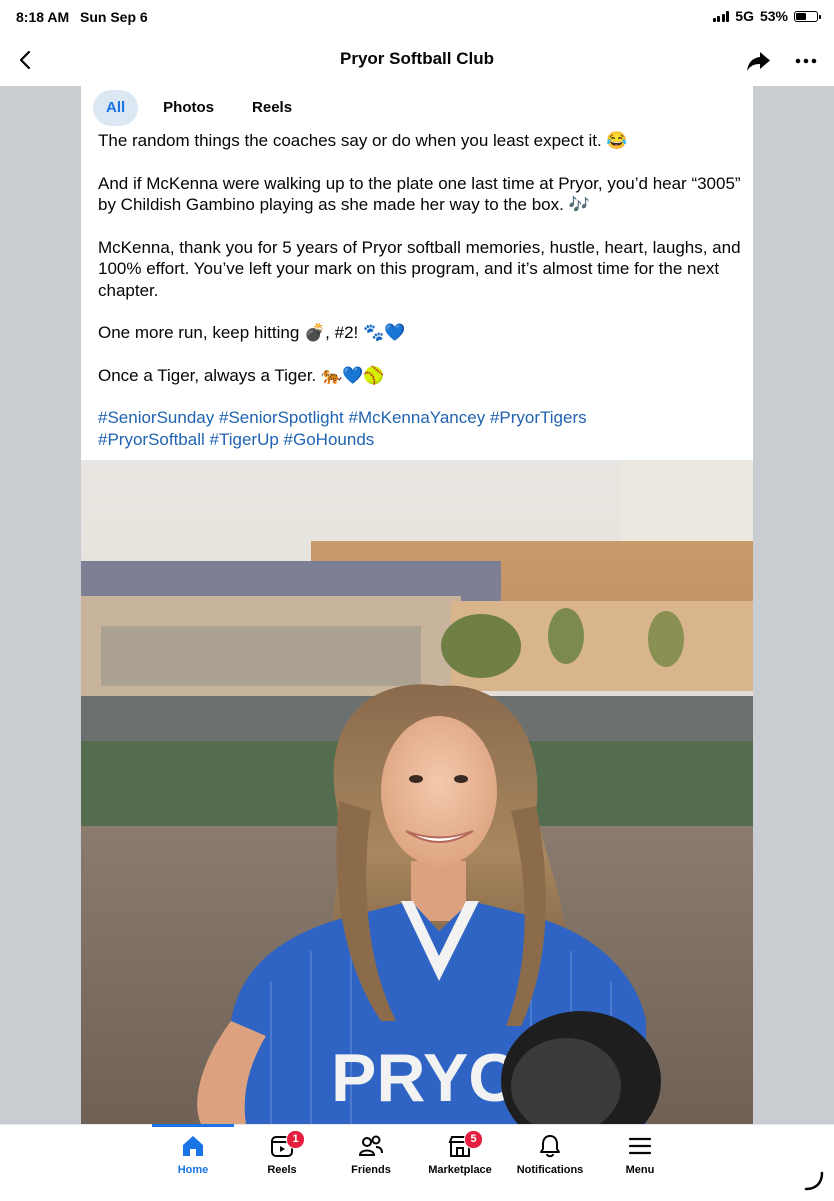  I want to click on network-label: 5G, so click(744, 16).